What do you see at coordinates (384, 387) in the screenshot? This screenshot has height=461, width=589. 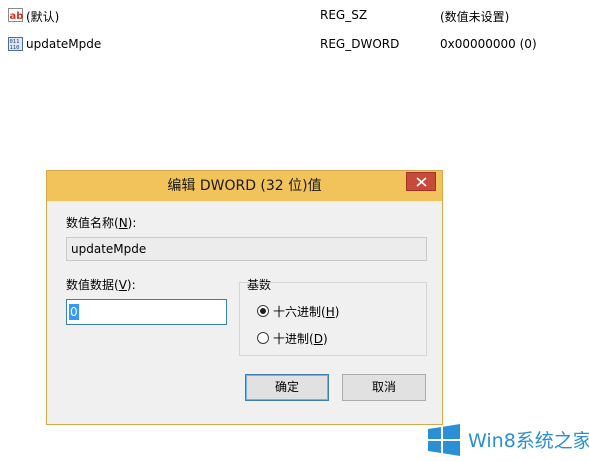 I see `cancel-button: 取消` at bounding box center [384, 387].